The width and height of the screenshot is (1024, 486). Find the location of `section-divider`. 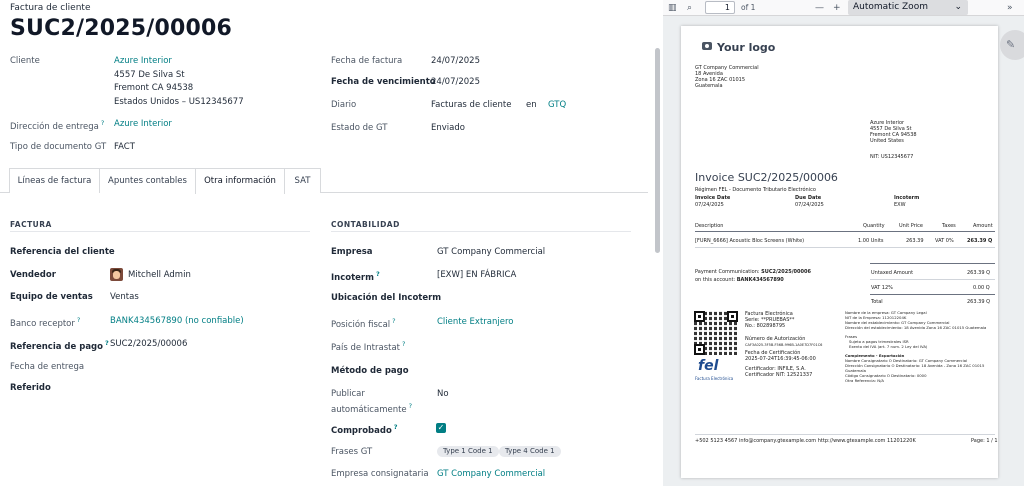

section-divider is located at coordinates (160, 231).